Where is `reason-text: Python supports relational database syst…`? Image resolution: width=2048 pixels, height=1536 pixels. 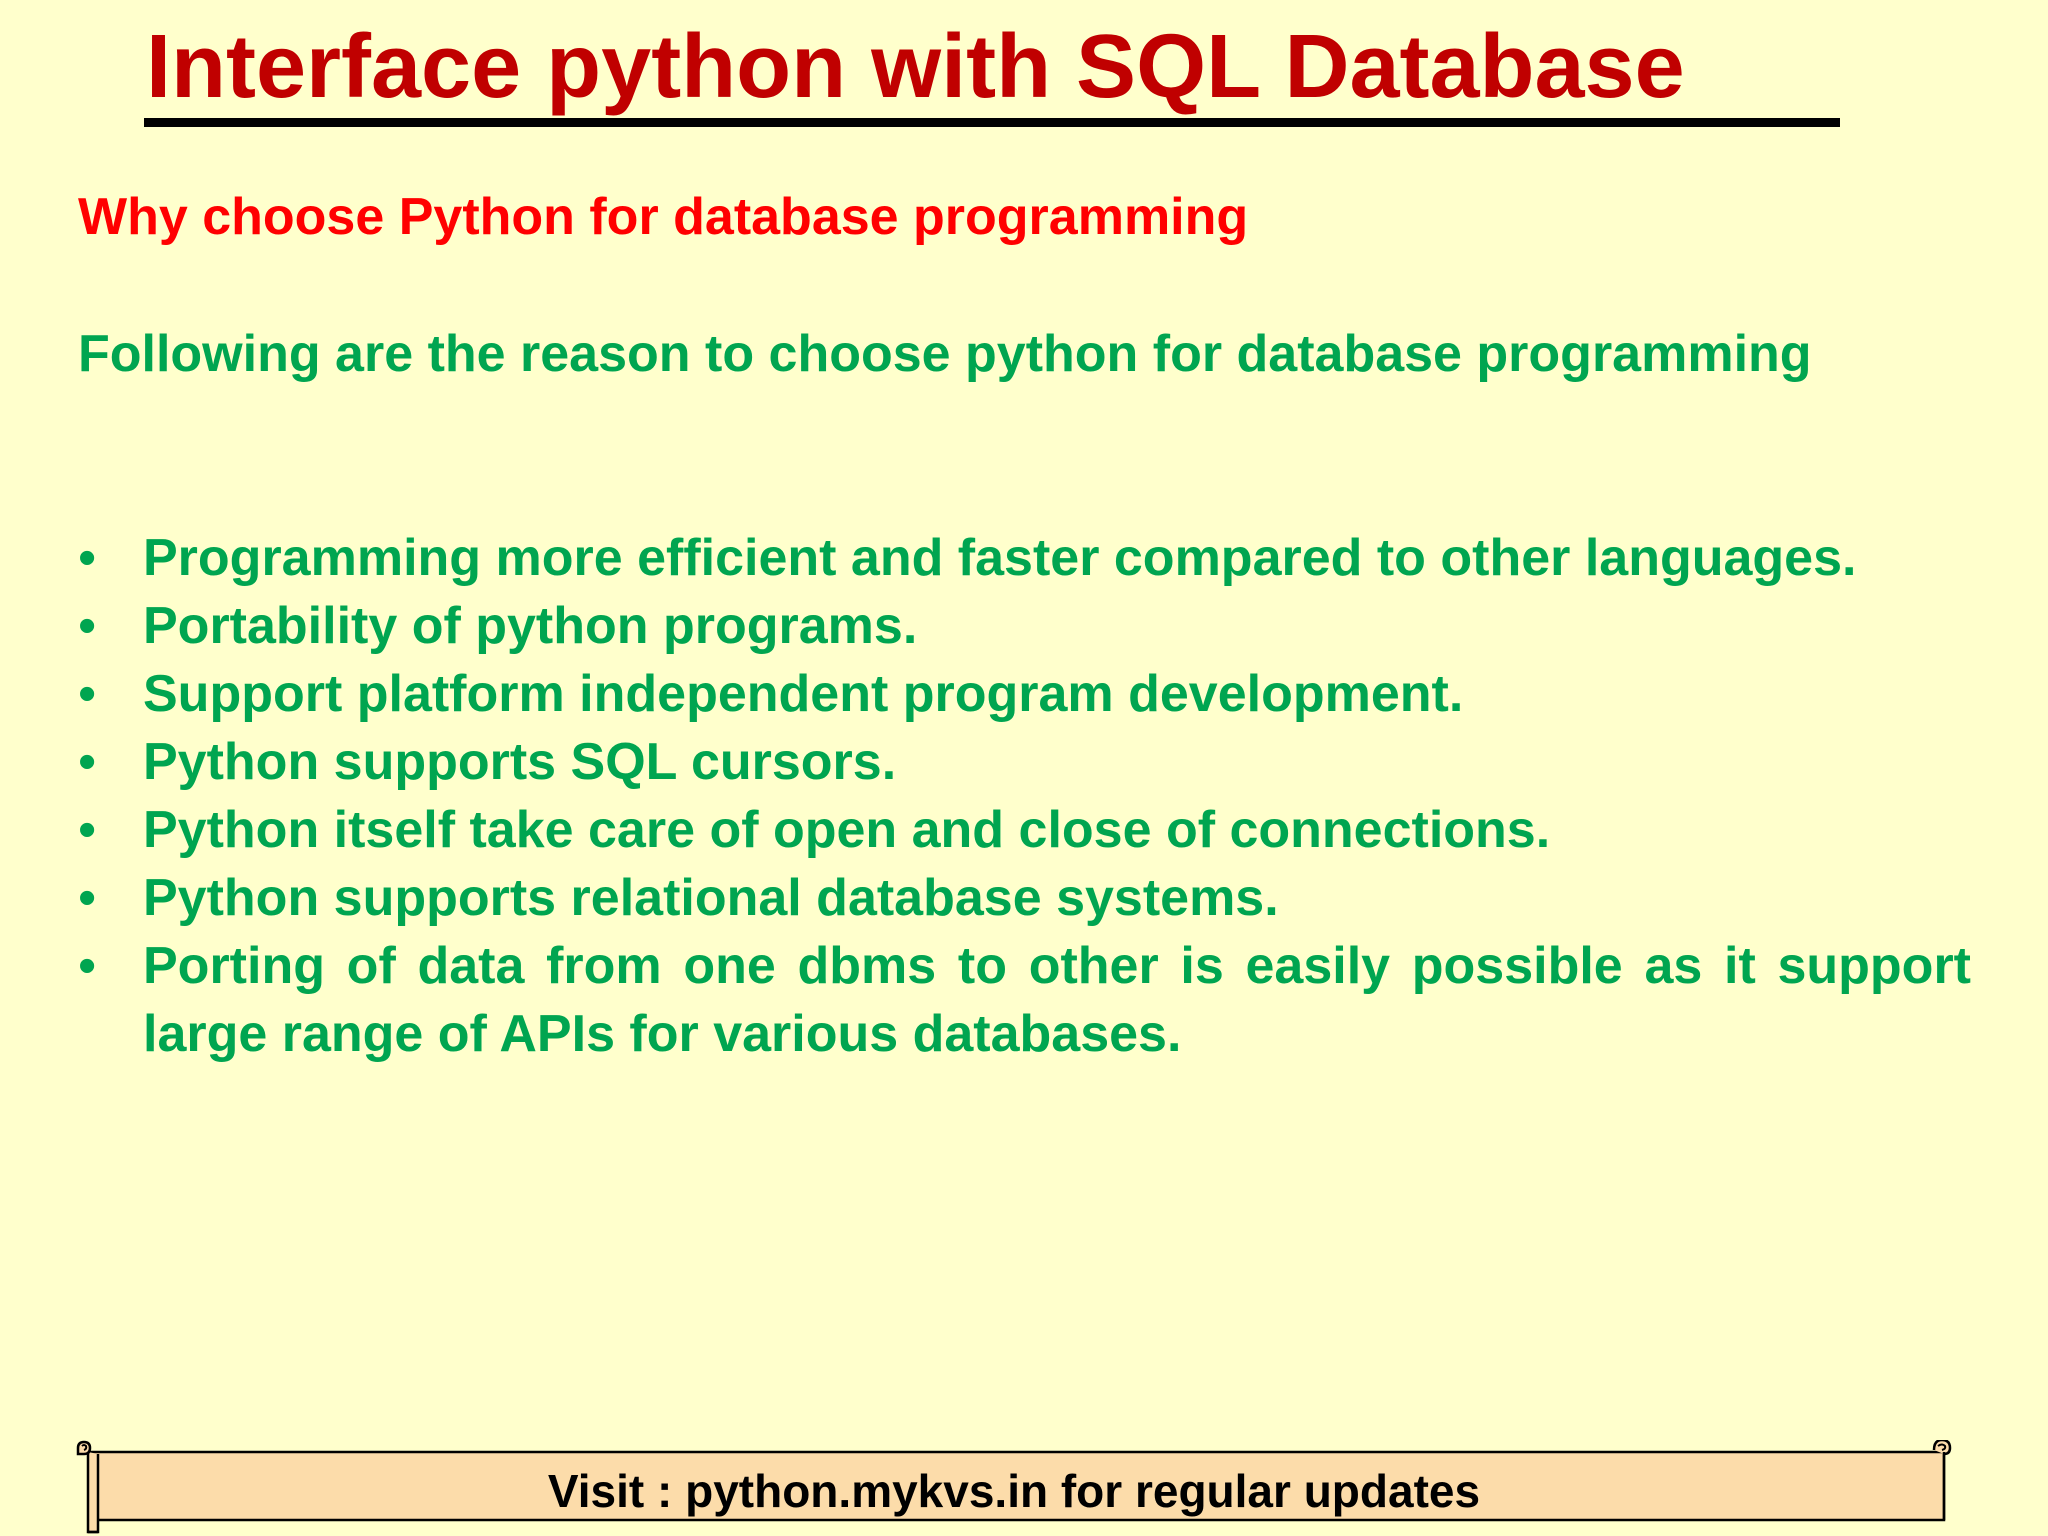 reason-text: Python supports relational database syst… is located at coordinates (711, 898).